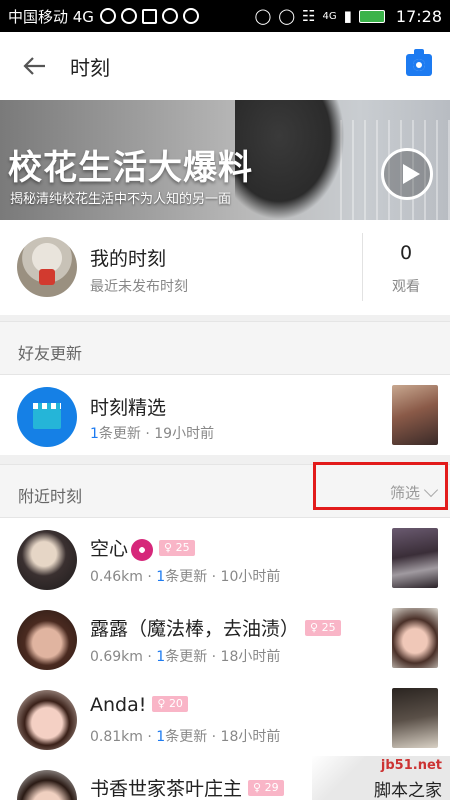  Describe the element at coordinates (287, 16) in the screenshot. I see `alarm-icon: ◯` at that location.